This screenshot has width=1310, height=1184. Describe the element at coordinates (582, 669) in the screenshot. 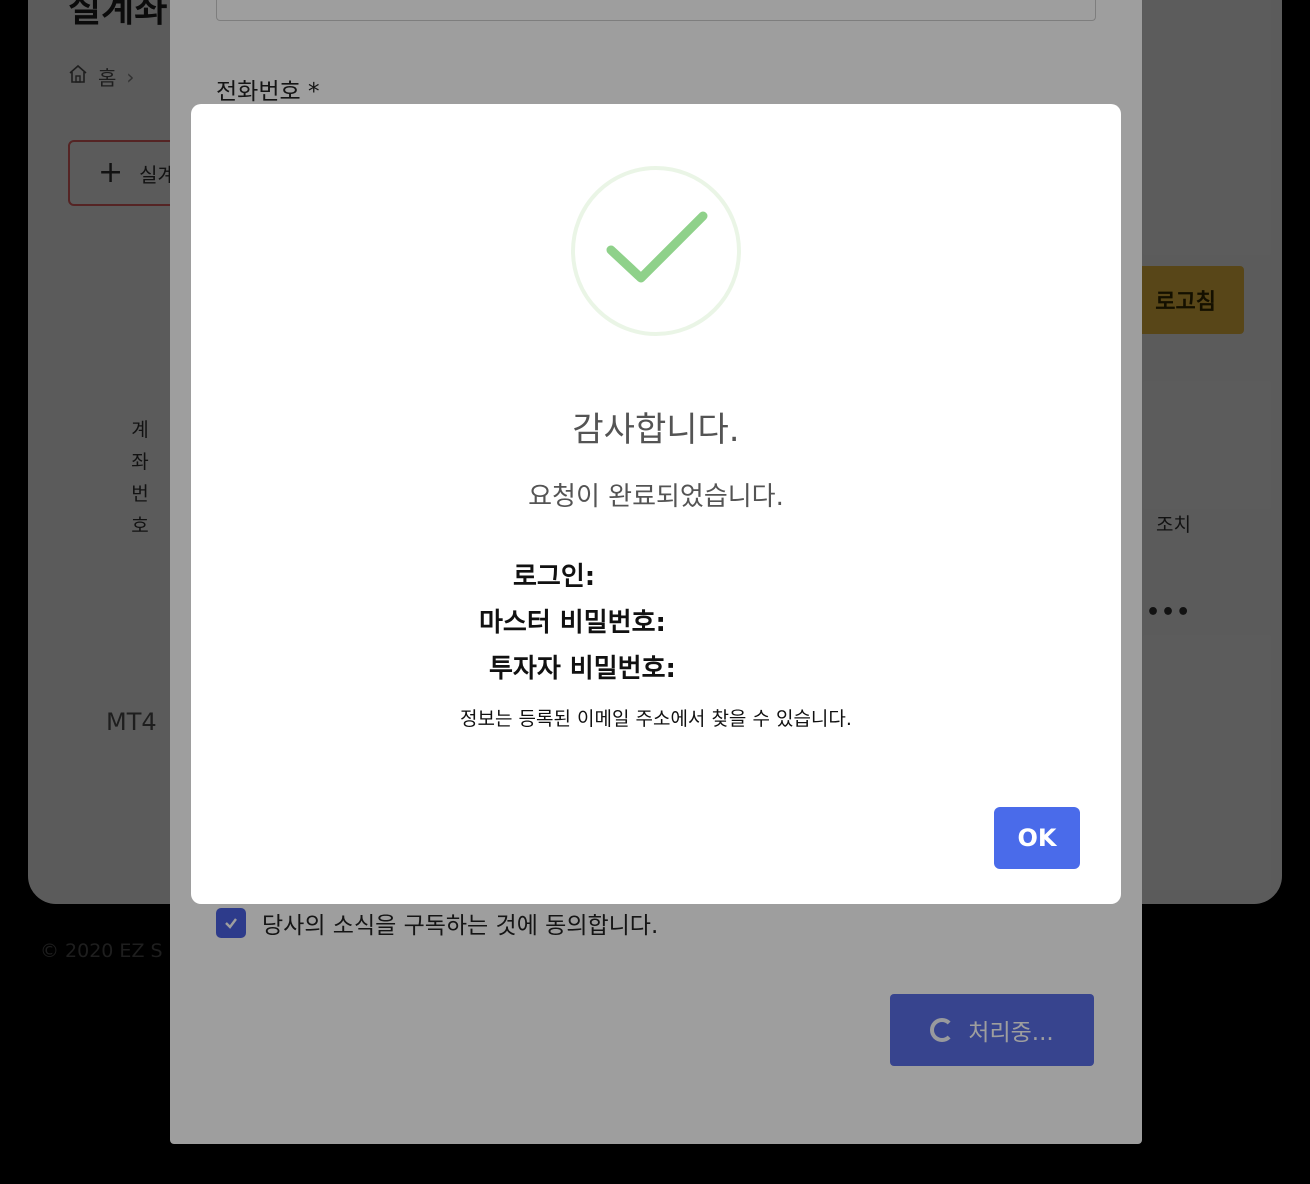

I see `investor-password-label: 투자자 비밀번호:` at that location.